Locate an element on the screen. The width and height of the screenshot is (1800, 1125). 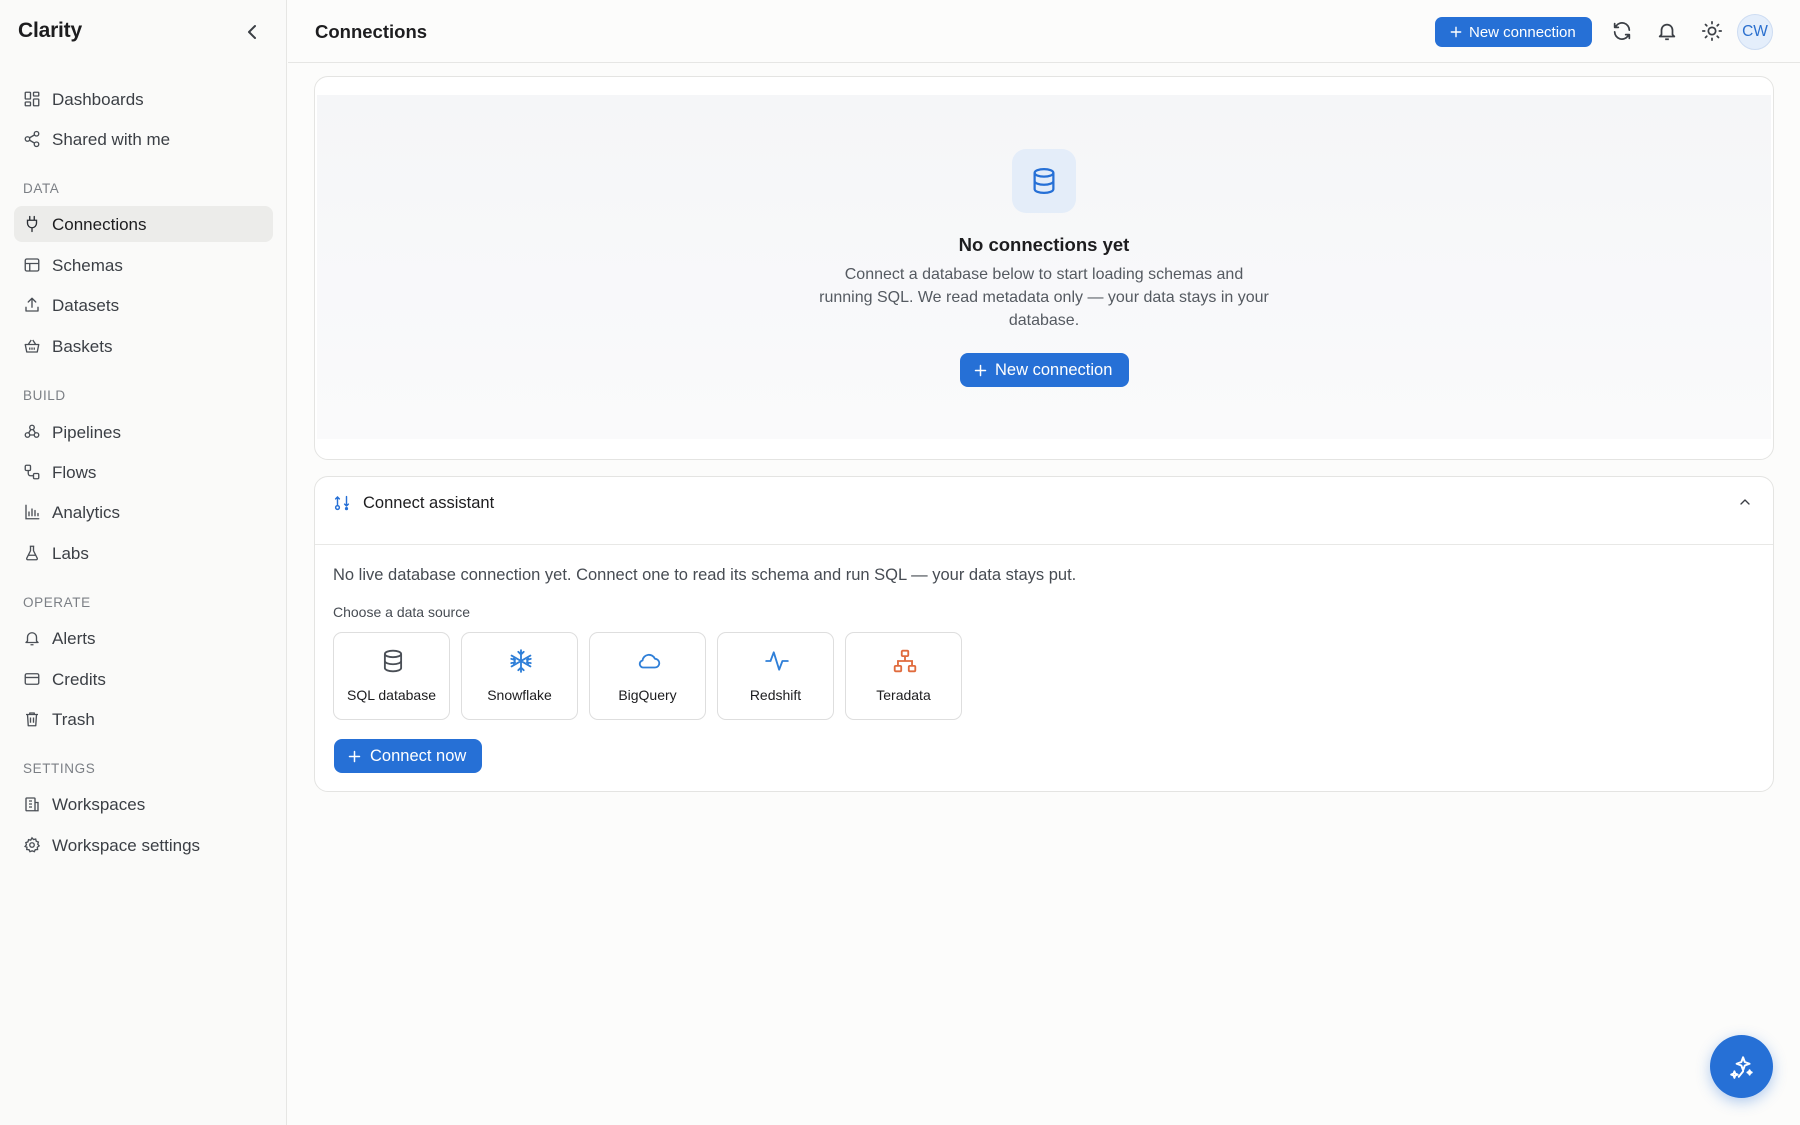
flow-icon is located at coordinates (32, 472).